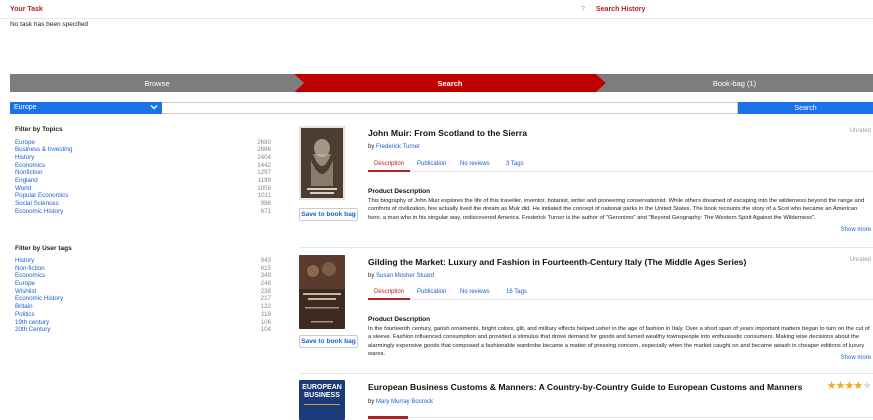 This screenshot has height=420, width=873. I want to click on task-title: Your Task, so click(26, 9).